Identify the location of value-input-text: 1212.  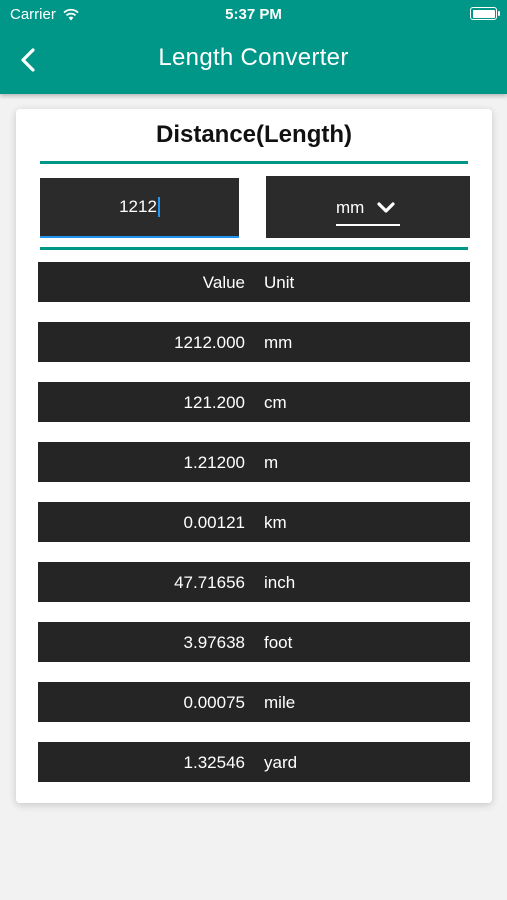
(138, 206).